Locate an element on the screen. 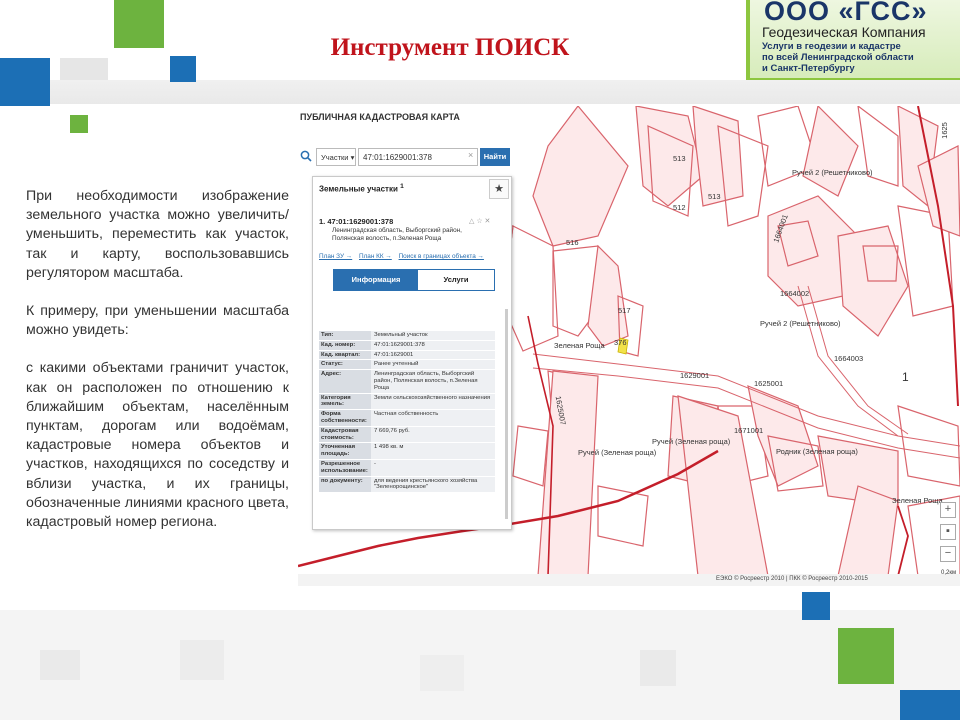 The height and width of the screenshot is (720, 960). map-label: 516 is located at coordinates (572, 242).